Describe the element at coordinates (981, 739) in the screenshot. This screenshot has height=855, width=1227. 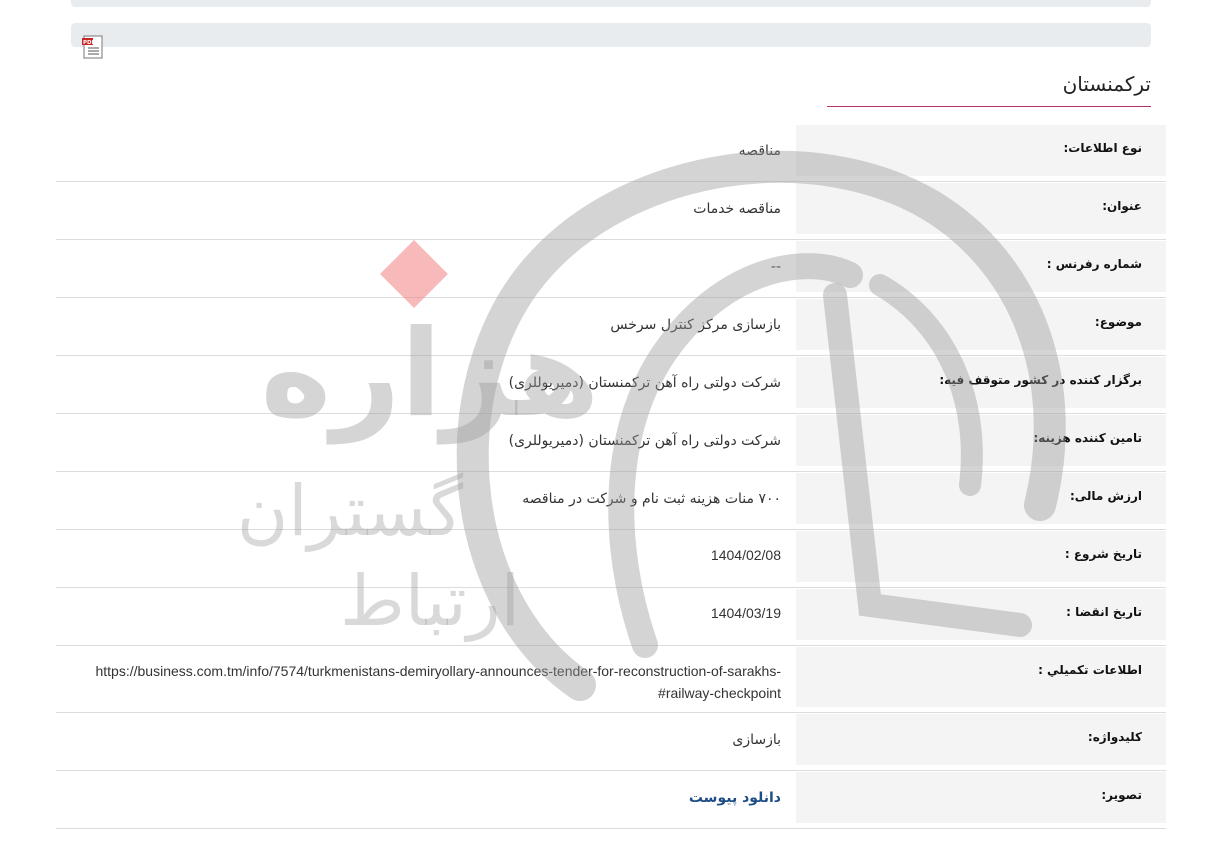
I see `row-label: کلیدواژه:` at that location.